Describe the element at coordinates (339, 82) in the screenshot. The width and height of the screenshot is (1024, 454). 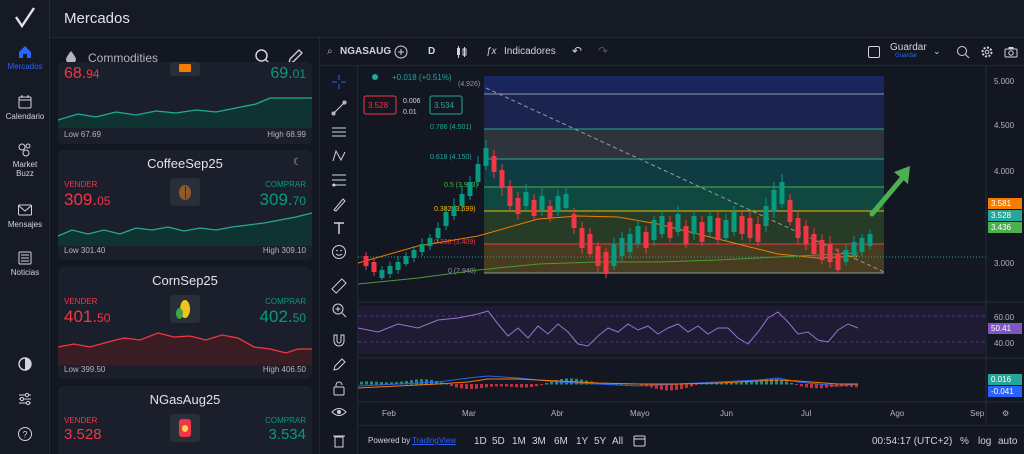
I see `crosshair-icon` at that location.